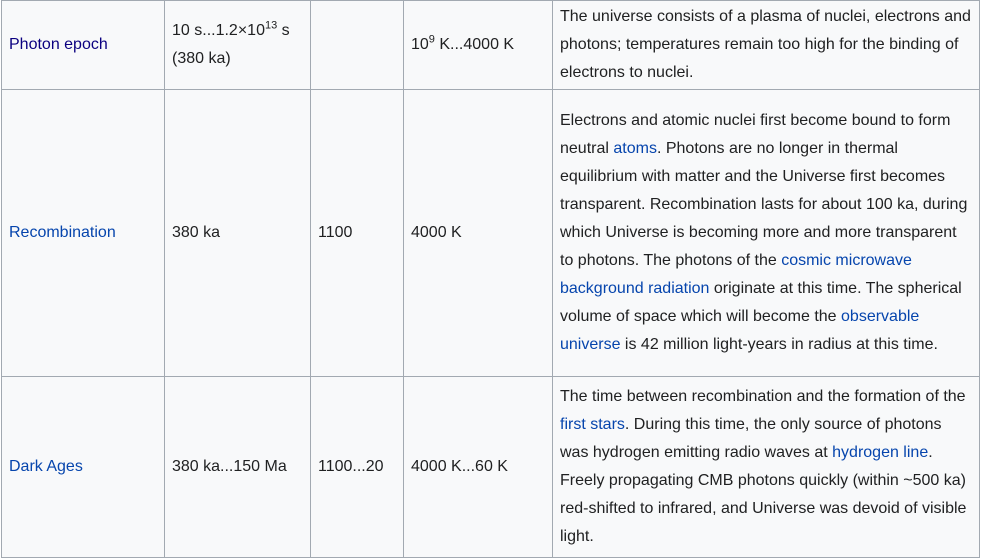 This screenshot has height=558, width=982. I want to click on epoch-cell: Dark Ages, so click(83, 467).